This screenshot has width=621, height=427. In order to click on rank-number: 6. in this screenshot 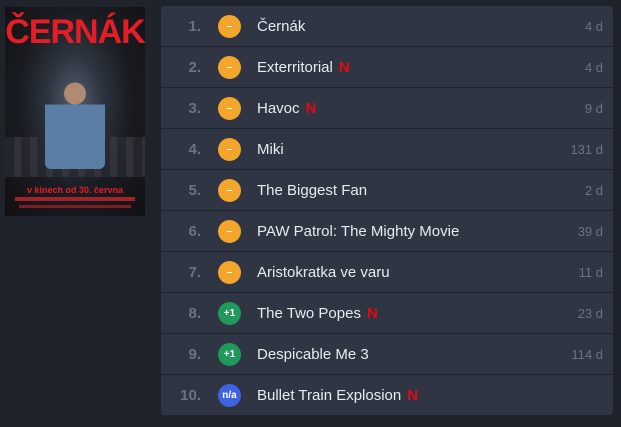, I will do `click(194, 231)`.